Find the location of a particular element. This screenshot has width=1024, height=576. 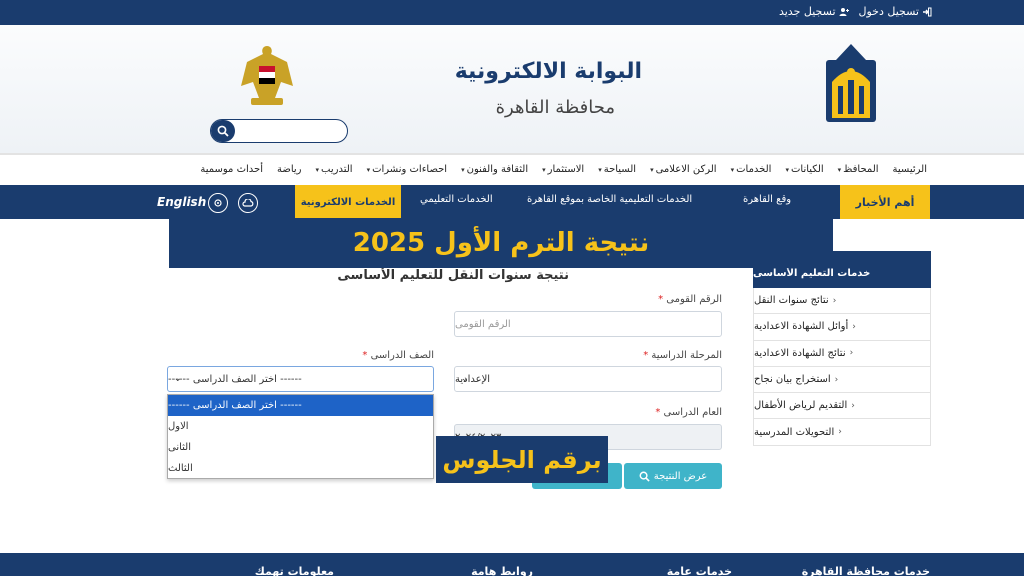

egypt-eagle-emblem is located at coordinates (267, 75).